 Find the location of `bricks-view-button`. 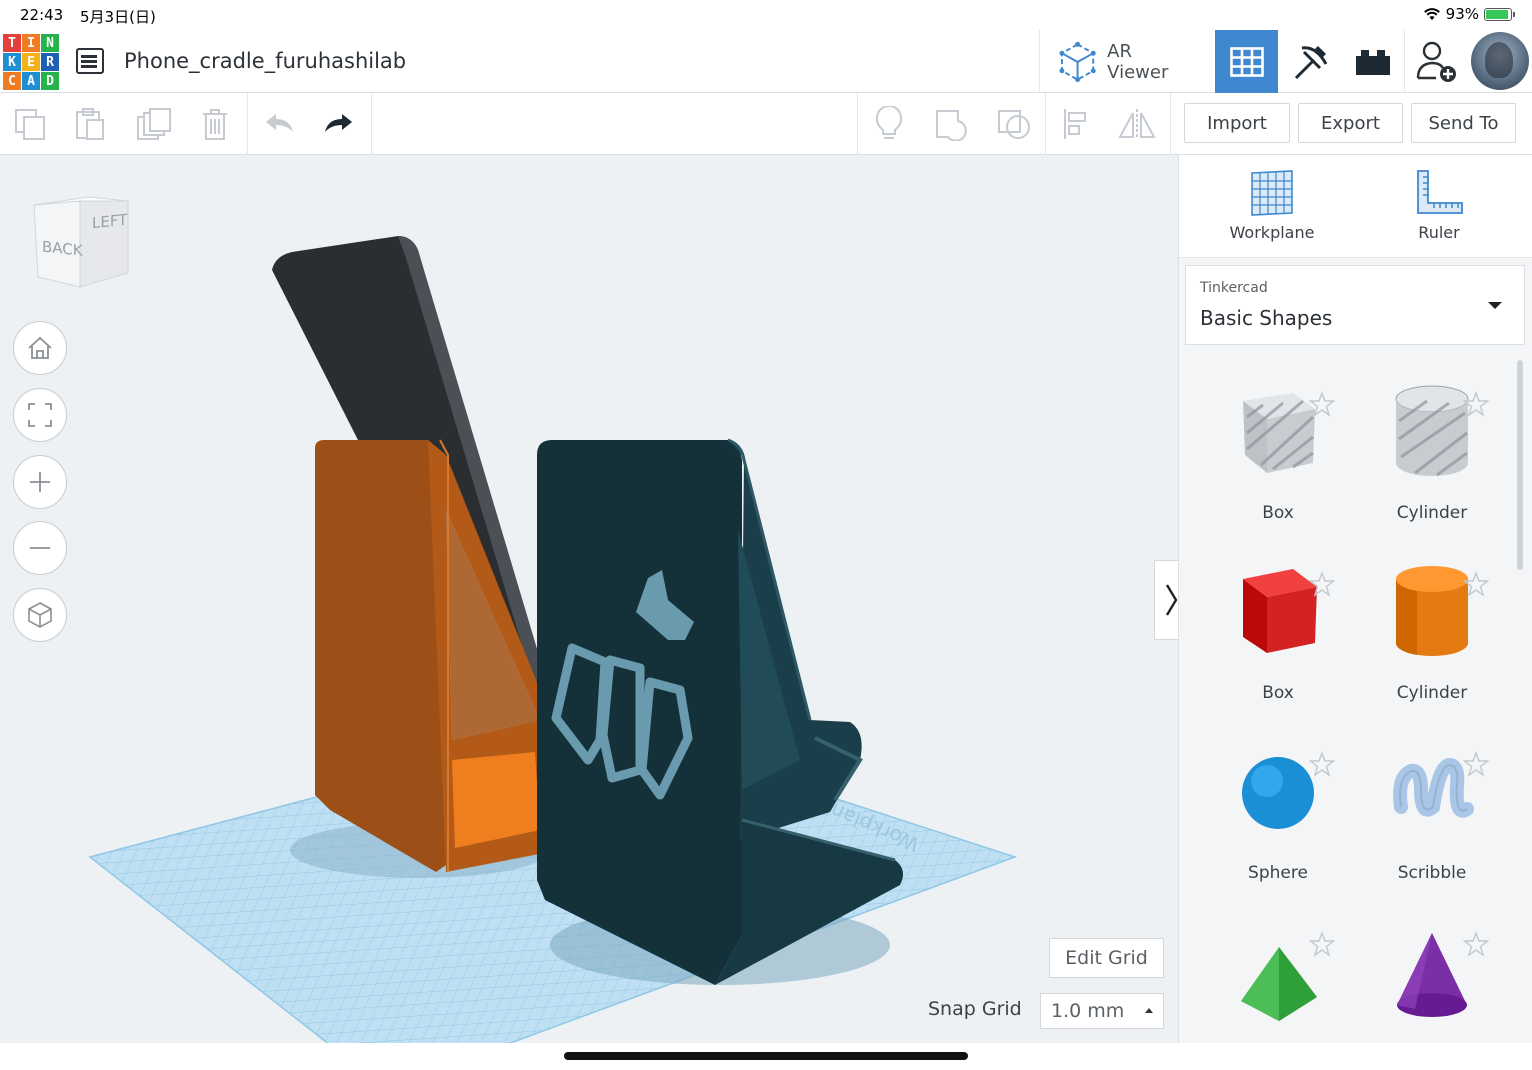

bricks-view-button is located at coordinates (1372, 61).